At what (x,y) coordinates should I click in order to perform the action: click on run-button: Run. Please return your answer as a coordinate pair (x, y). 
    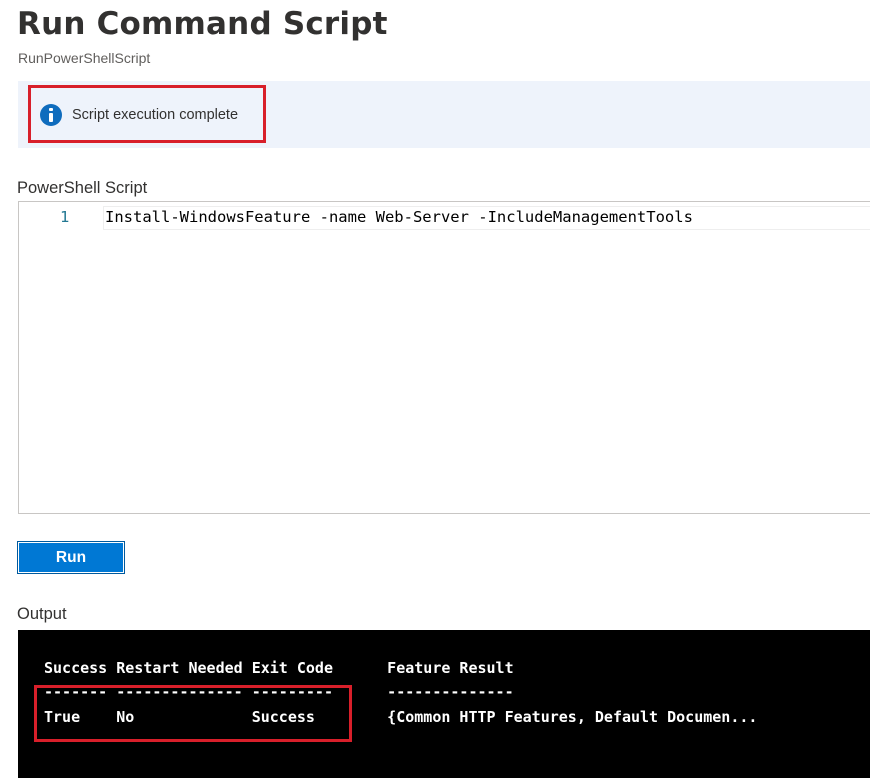
    Looking at the image, I should click on (71, 557).